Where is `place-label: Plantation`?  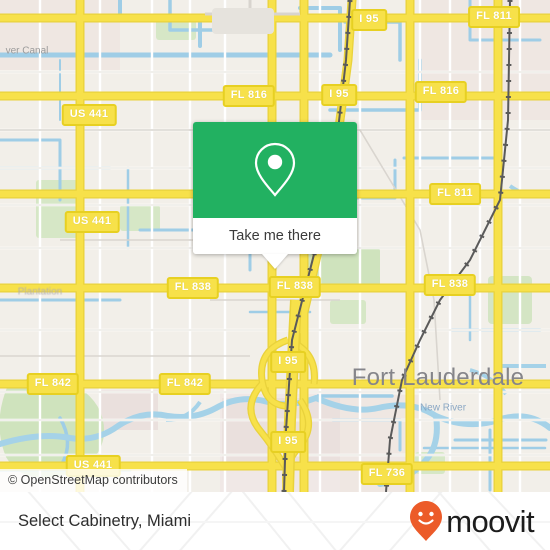 place-label: Plantation is located at coordinates (40, 292).